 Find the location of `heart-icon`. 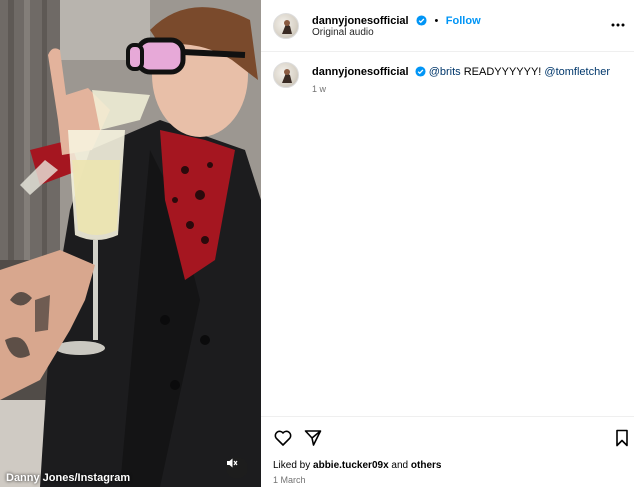

heart-icon is located at coordinates (283, 438).